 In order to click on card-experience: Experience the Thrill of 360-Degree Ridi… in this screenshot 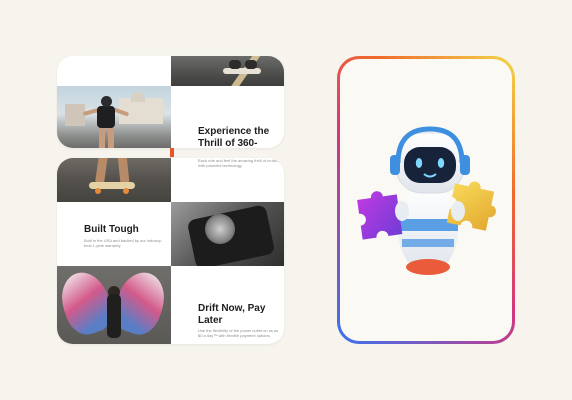, I will do `click(170, 102)`.